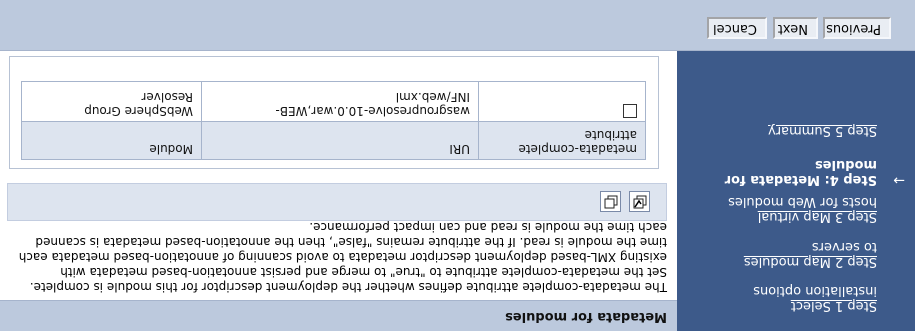 This screenshot has height=331, width=915. Describe the element at coordinates (610, 201) in the screenshot. I see `deselect-all-icon` at that location.